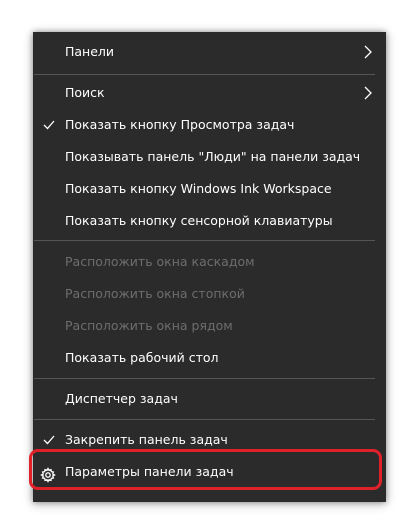 This screenshot has height=525, width=418. What do you see at coordinates (198, 188) in the screenshot?
I see `menu-item-label: Показать кнопку Windows Ink Workspace` at bounding box center [198, 188].